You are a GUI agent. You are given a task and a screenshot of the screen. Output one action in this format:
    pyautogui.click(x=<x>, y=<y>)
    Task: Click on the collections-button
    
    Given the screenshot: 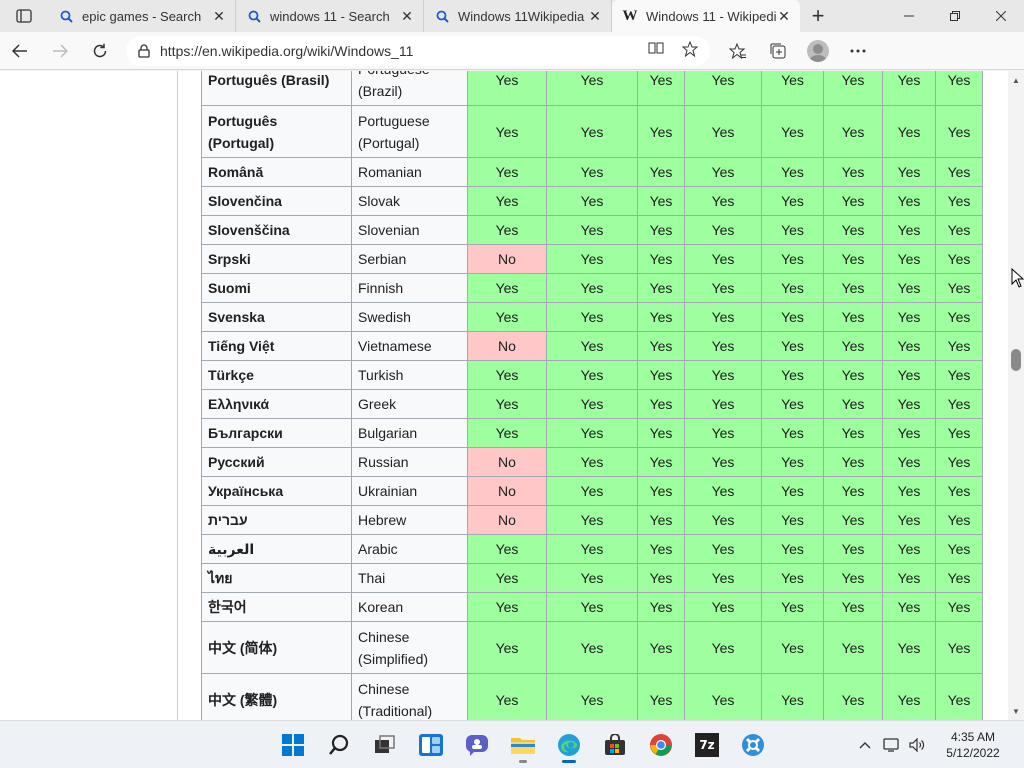 What is the action you would take?
    pyautogui.click(x=778, y=51)
    